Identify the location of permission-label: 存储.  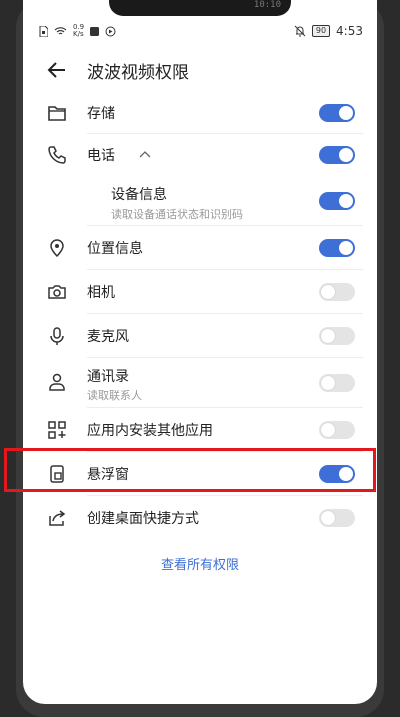
(101, 114).